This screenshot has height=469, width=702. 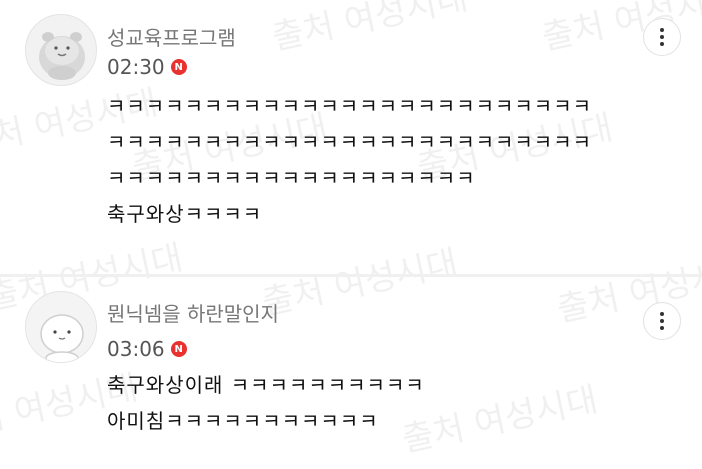 What do you see at coordinates (185, 214) in the screenshot?
I see `comment-line: 축구와상ㅋㅋㅋㅋ` at bounding box center [185, 214].